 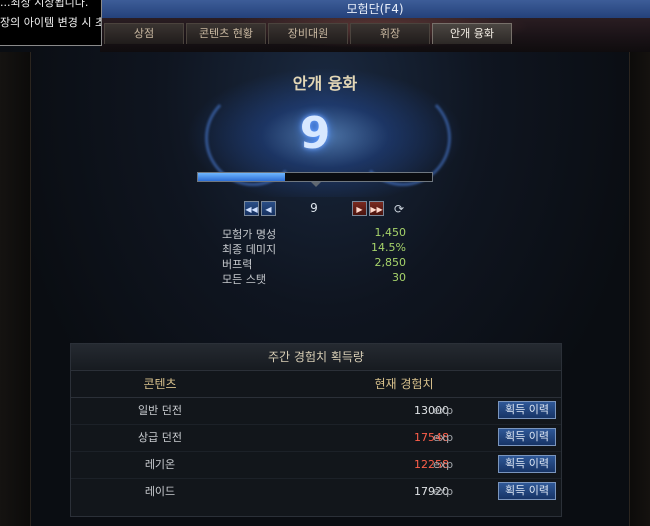 I want to click on stat-label: 모든 스탯, so click(x=244, y=279).